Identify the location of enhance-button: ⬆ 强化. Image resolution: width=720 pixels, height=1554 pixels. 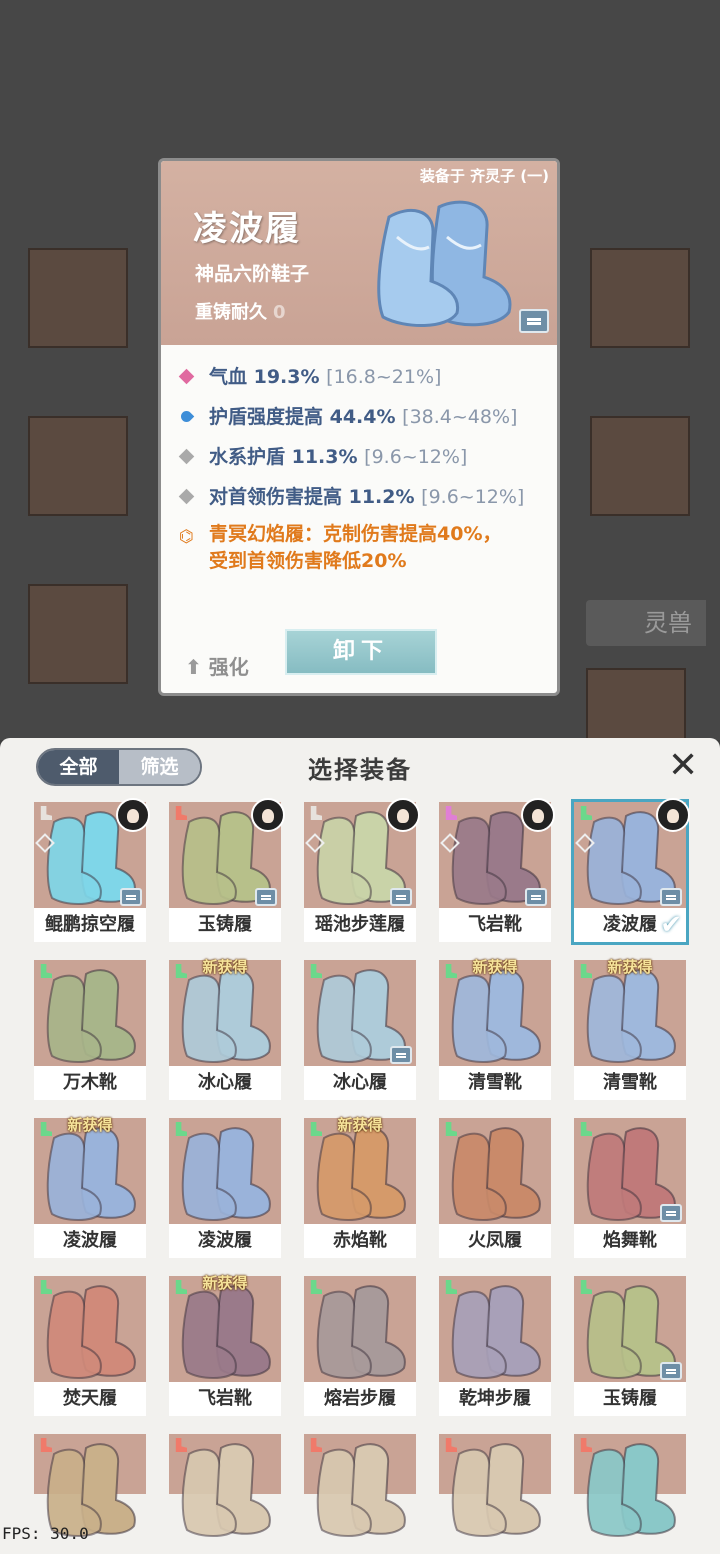
(217, 665).